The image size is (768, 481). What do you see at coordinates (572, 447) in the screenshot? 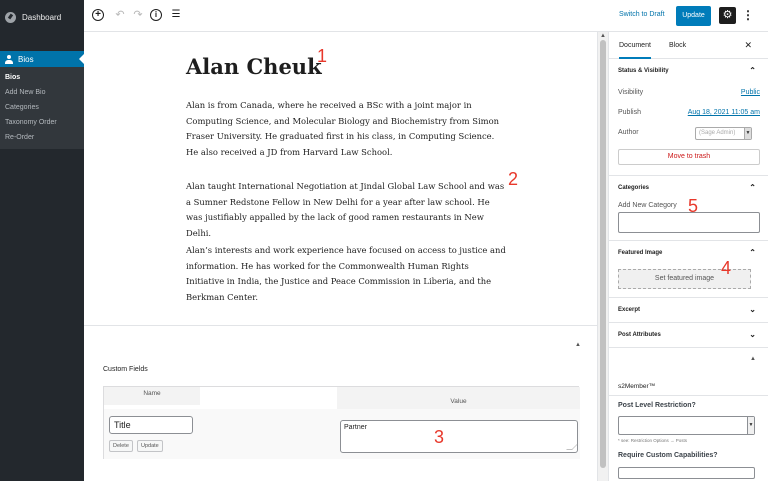
I see `resize-grip-icon` at bounding box center [572, 447].